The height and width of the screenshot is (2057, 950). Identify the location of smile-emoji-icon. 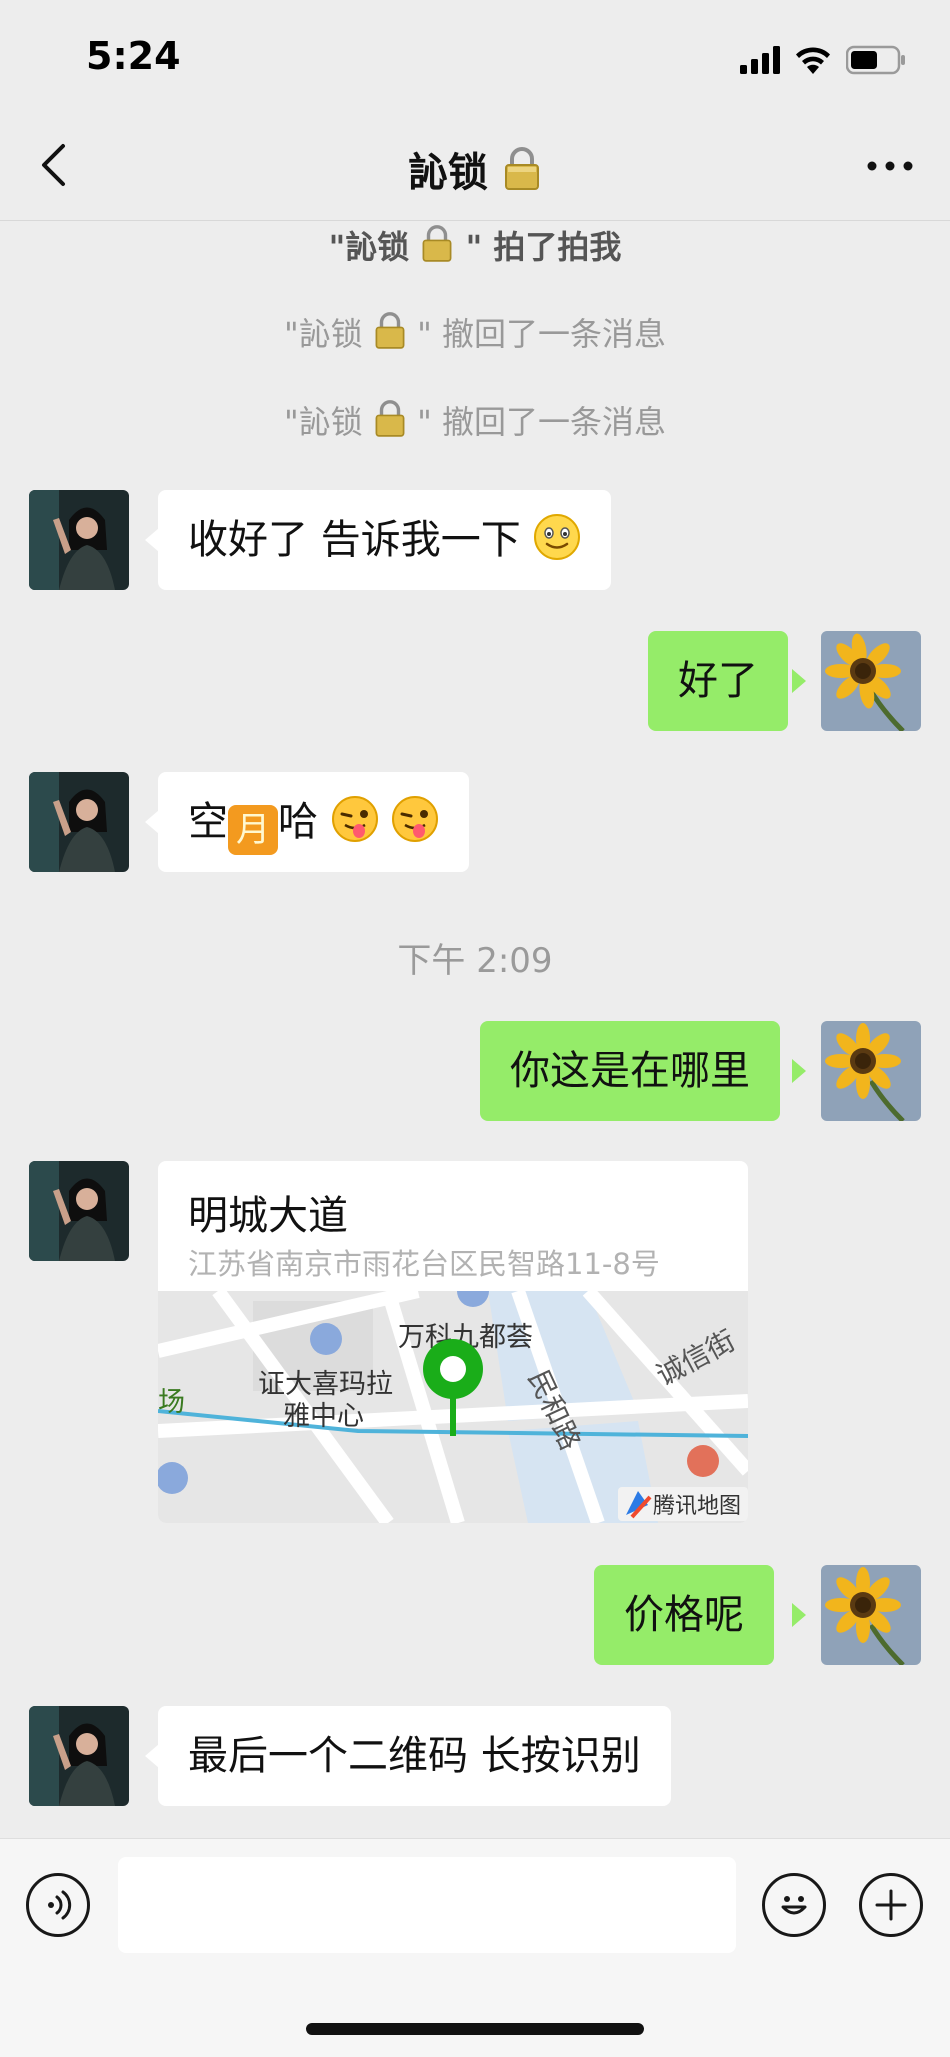
(557, 537).